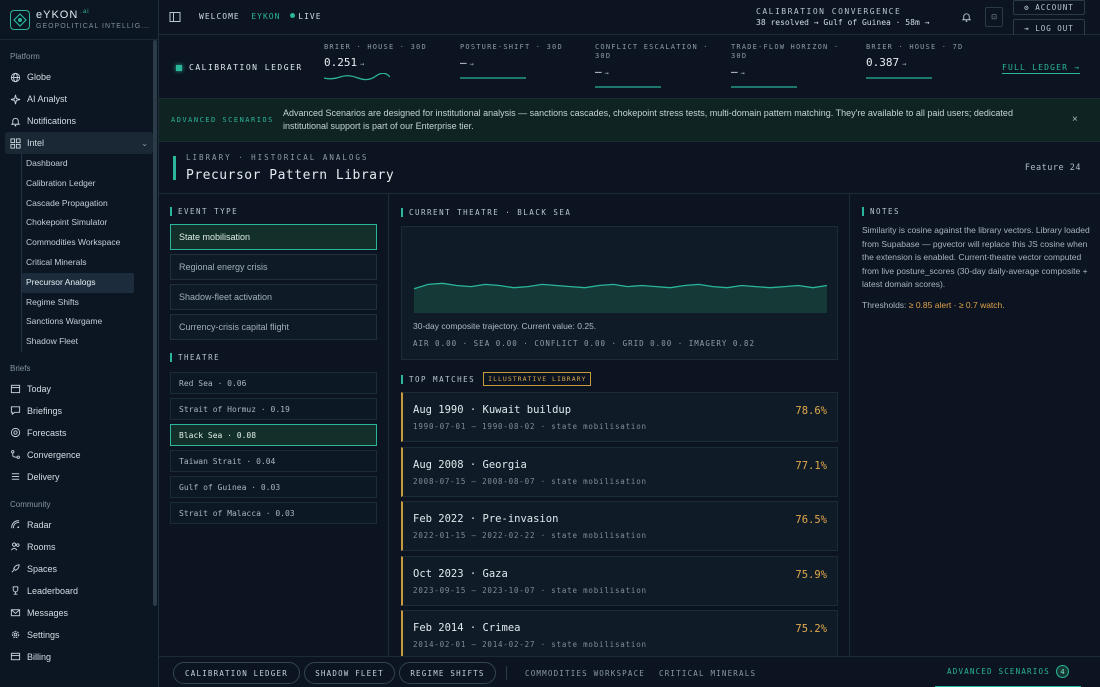 The height and width of the screenshot is (687, 1100). Describe the element at coordinates (78, 342) in the screenshot. I see `sidebar-subitem-shadow-fleet: Shadow Fleet` at that location.